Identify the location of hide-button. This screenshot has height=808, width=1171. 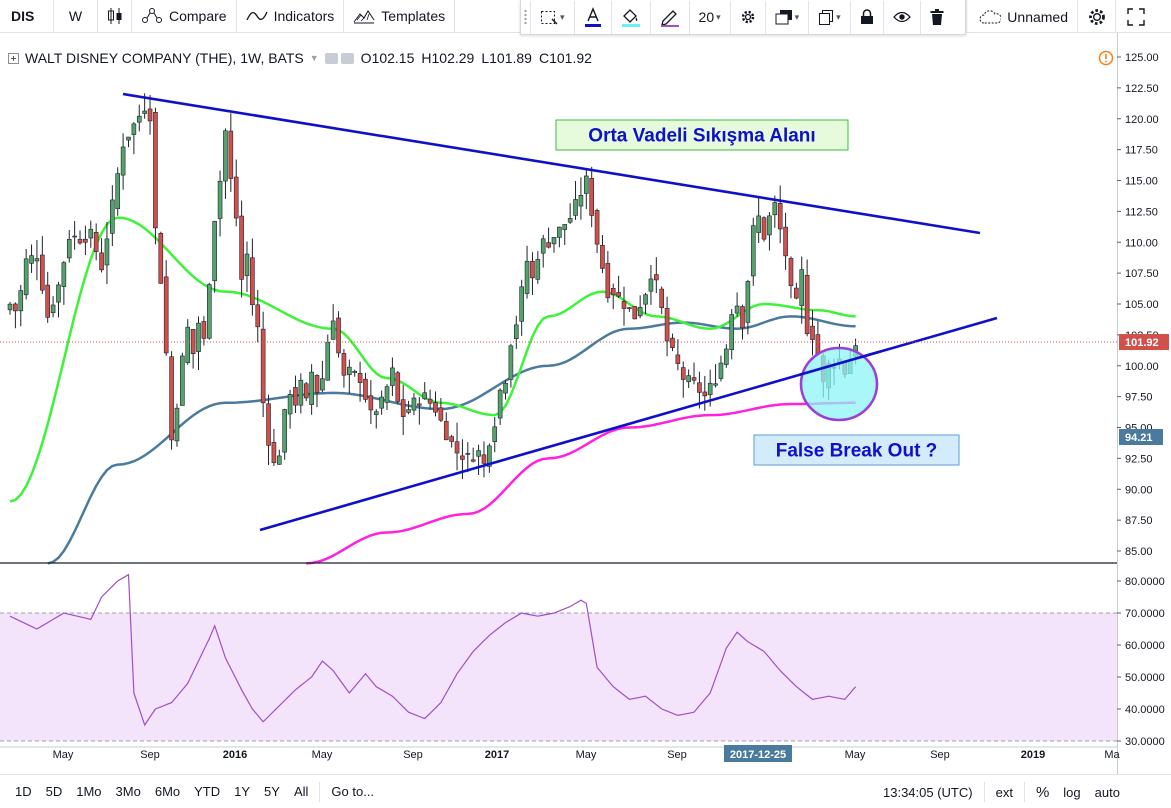
(902, 17).